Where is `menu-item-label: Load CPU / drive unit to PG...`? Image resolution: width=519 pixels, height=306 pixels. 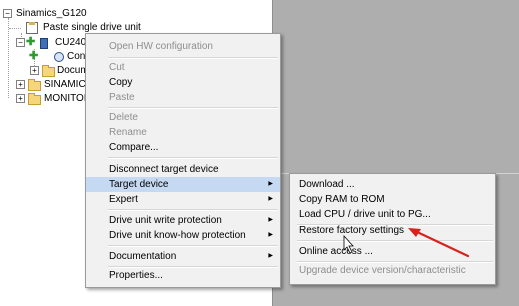
menu-item-label: Load CPU / drive unit to PG... is located at coordinates (365, 214).